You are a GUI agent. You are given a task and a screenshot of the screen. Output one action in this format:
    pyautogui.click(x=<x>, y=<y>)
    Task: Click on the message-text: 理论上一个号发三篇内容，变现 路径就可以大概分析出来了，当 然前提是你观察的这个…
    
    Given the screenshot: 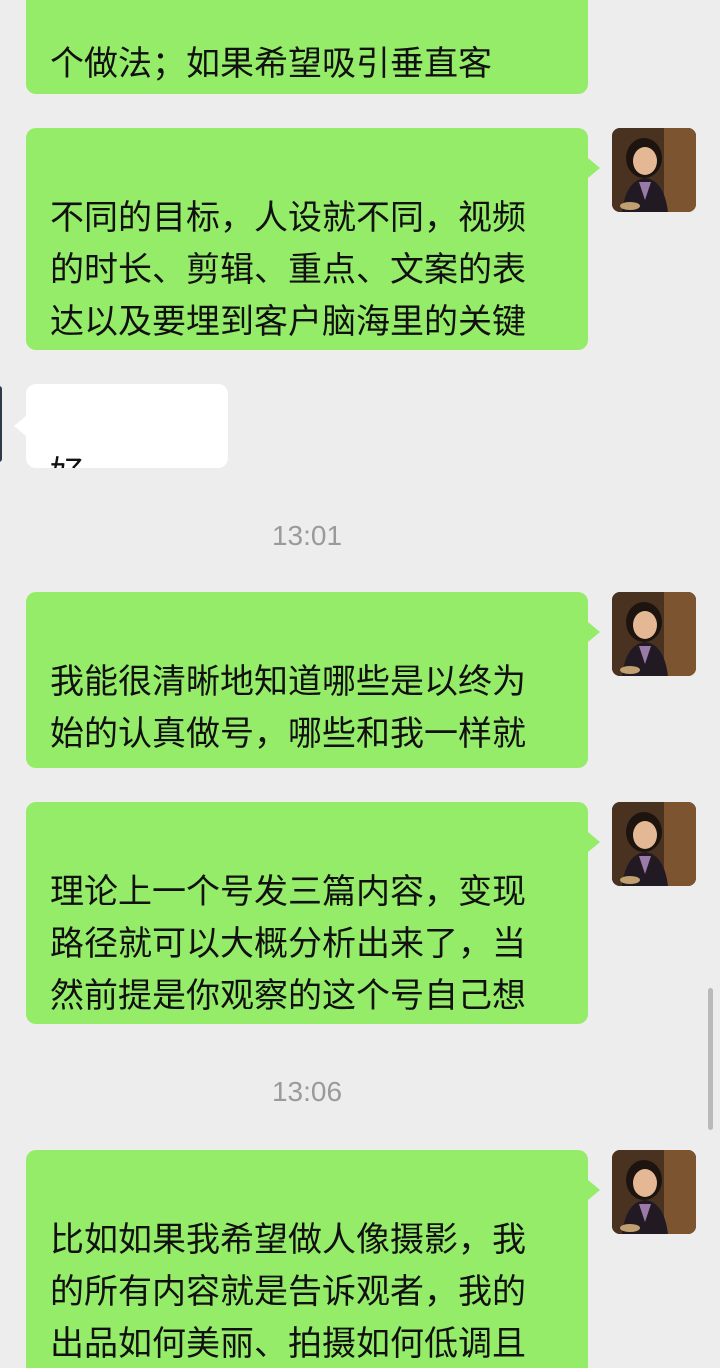 What is the action you would take?
    pyautogui.click(x=288, y=944)
    